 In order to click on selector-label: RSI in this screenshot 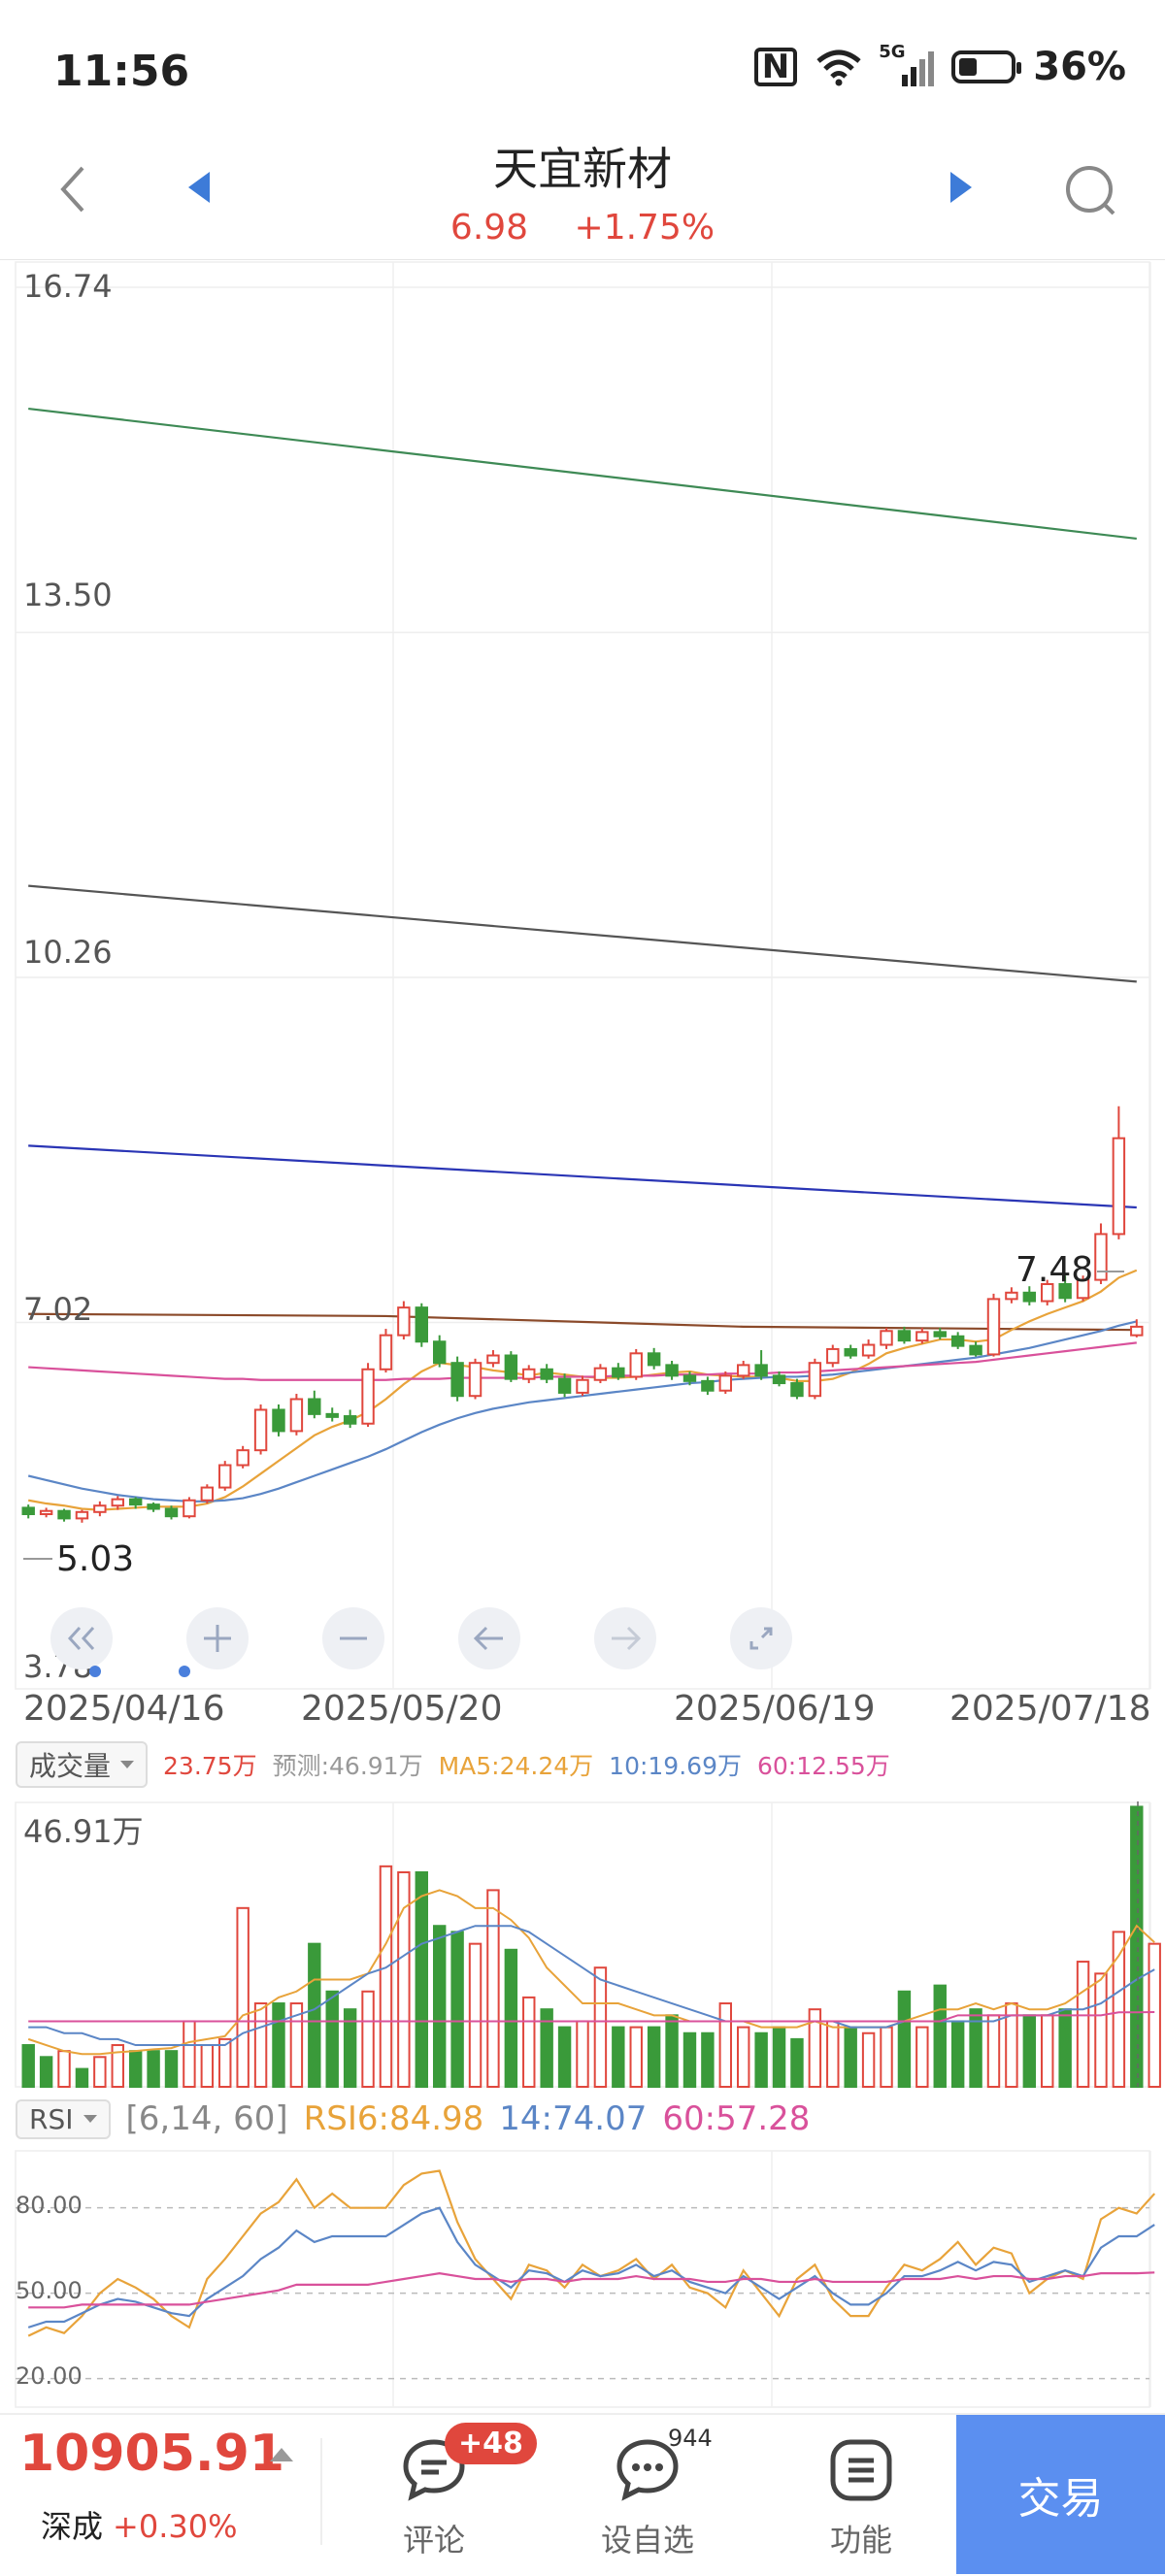, I will do `click(51, 2118)`.